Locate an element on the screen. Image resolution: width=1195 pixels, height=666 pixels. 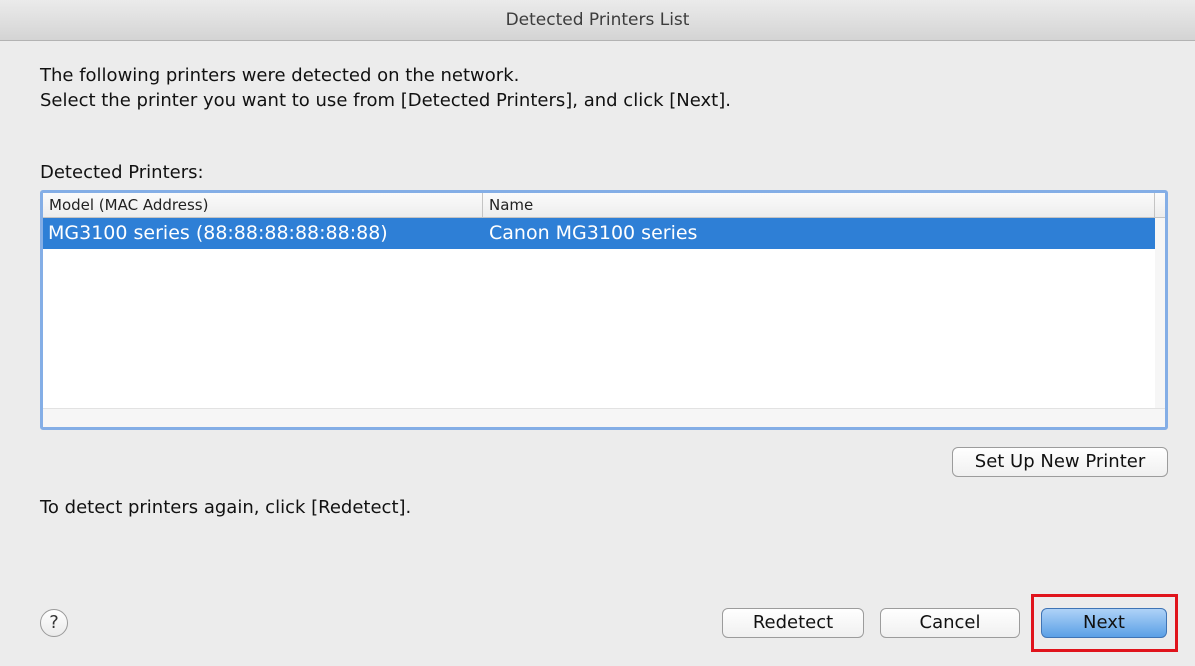
horizontal-scrollbar is located at coordinates (604, 417).